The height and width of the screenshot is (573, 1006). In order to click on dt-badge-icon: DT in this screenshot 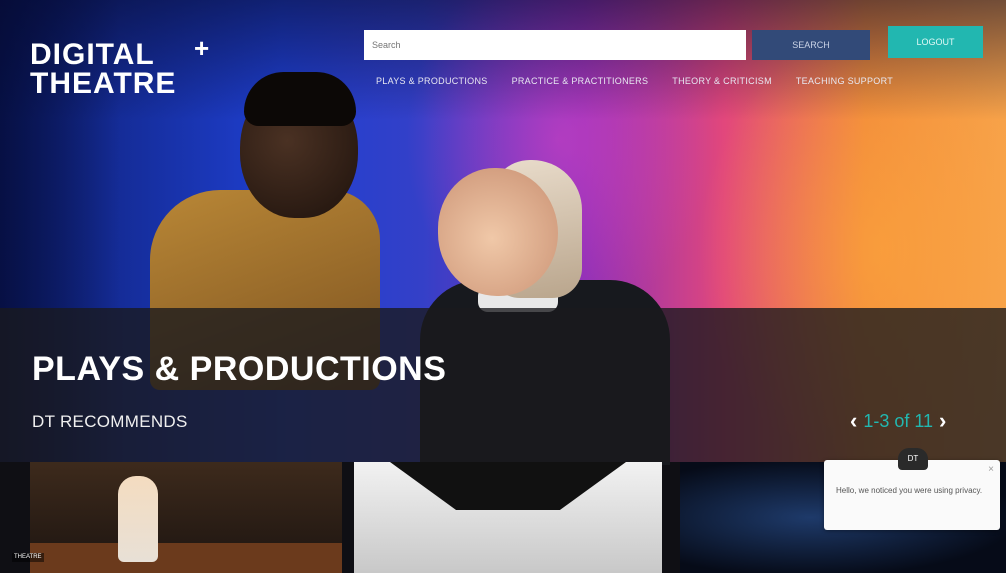, I will do `click(913, 459)`.